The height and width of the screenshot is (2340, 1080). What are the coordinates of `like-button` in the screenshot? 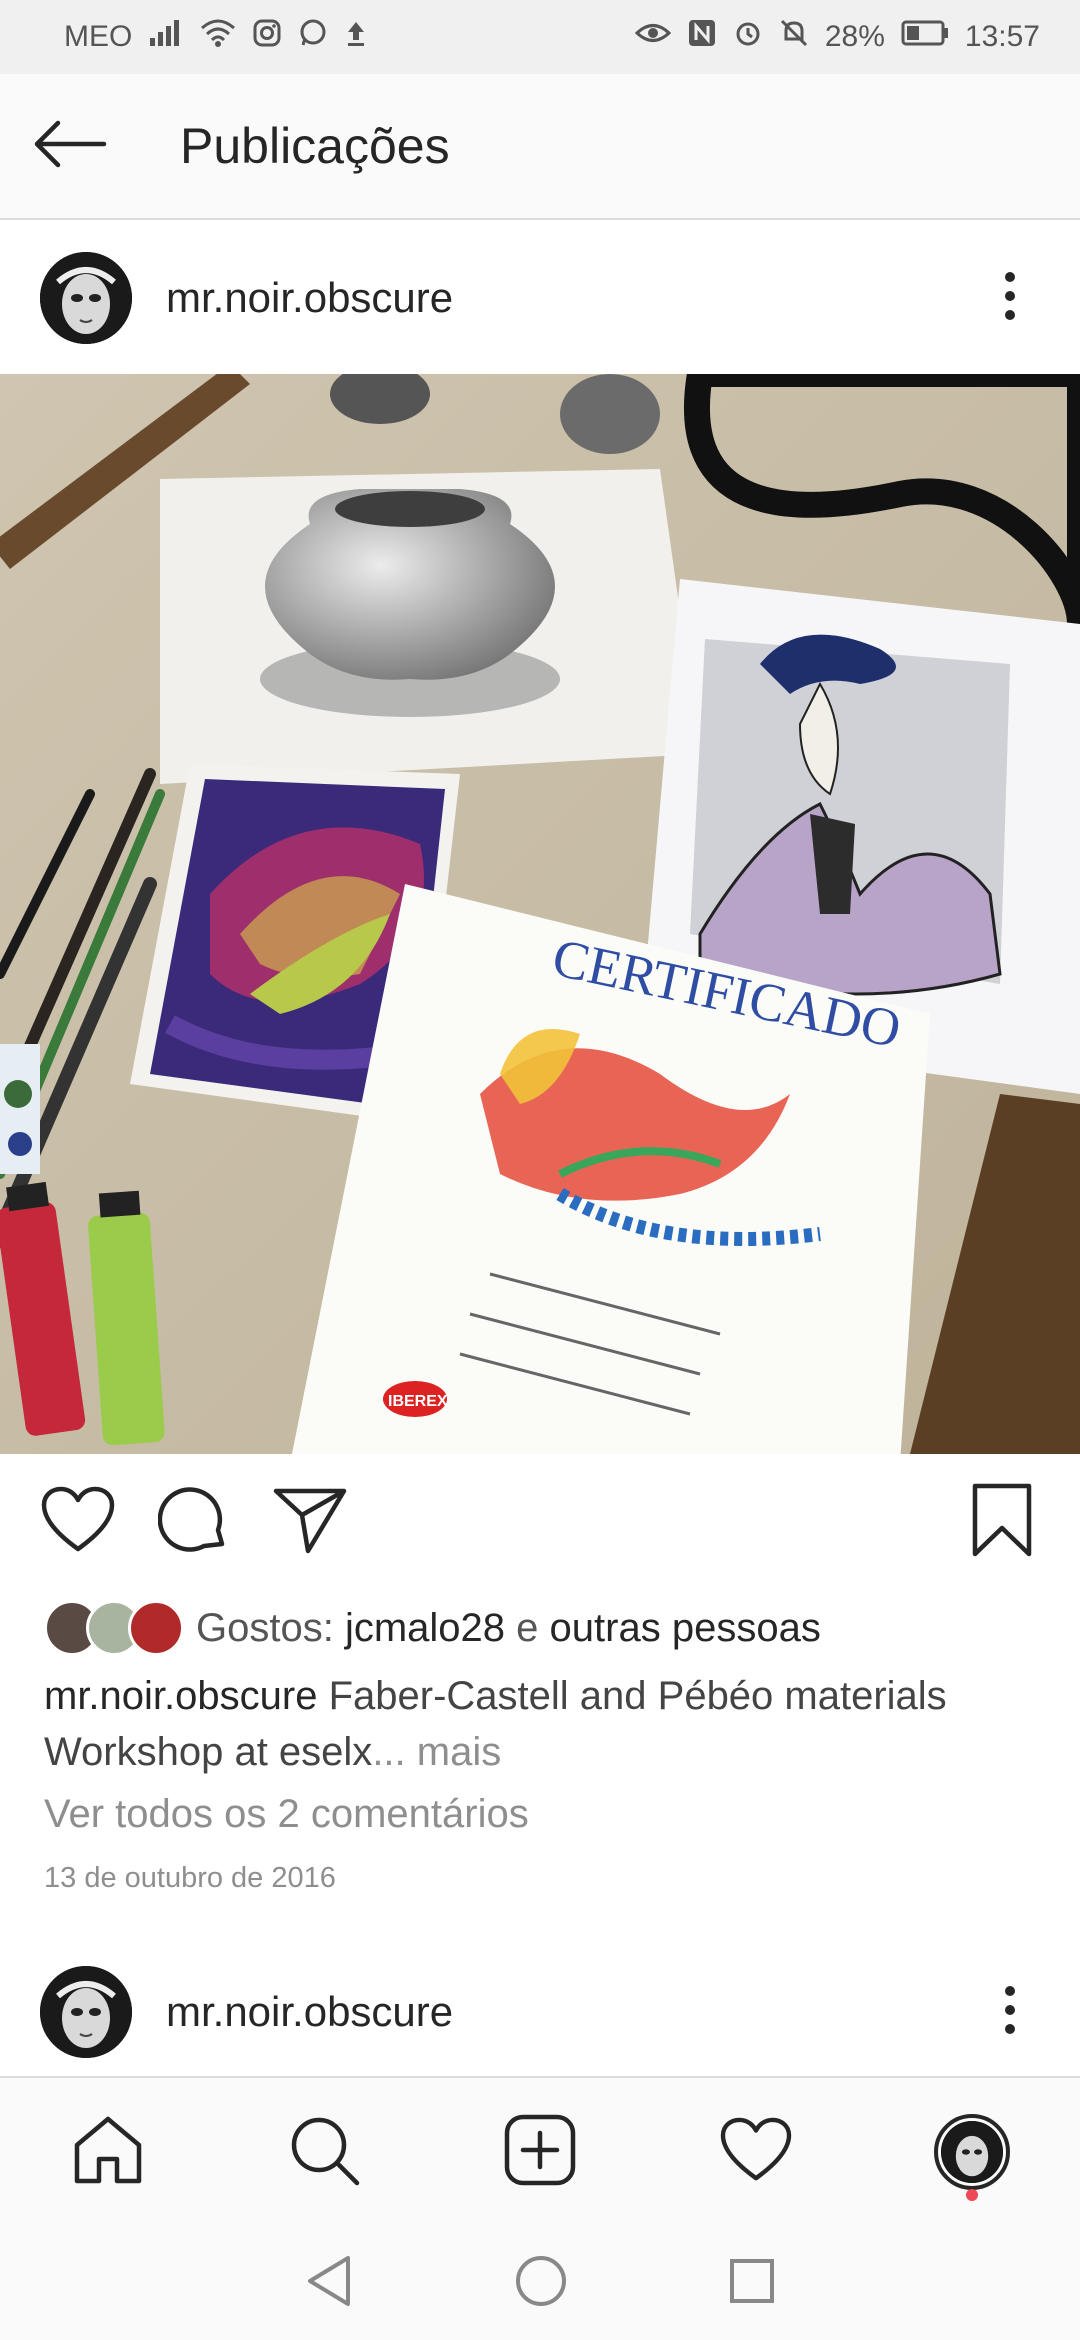 It's located at (78, 1522).